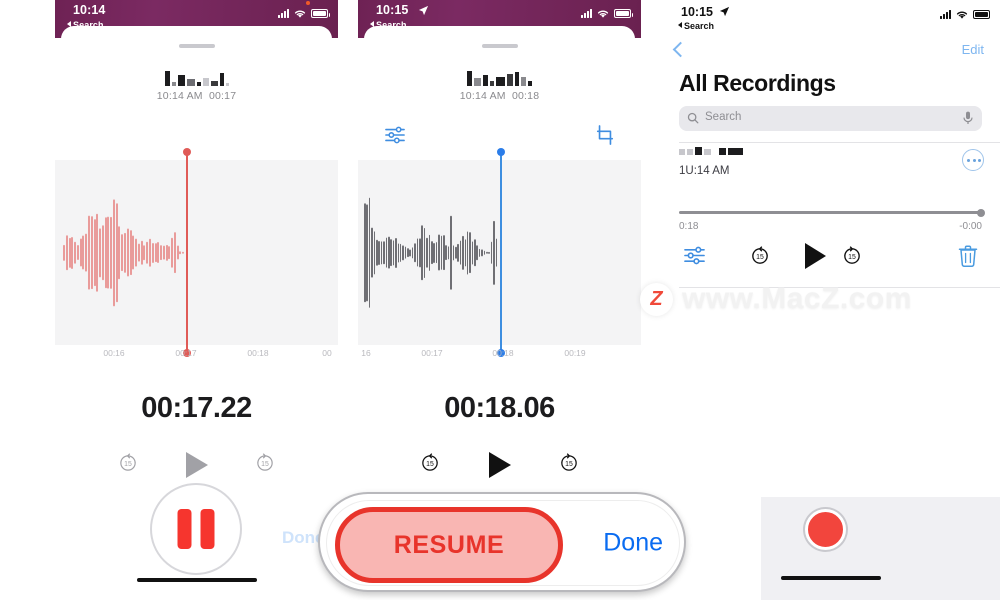 The image size is (1000, 600). What do you see at coordinates (693, 118) in the screenshot?
I see `search-icon` at bounding box center [693, 118].